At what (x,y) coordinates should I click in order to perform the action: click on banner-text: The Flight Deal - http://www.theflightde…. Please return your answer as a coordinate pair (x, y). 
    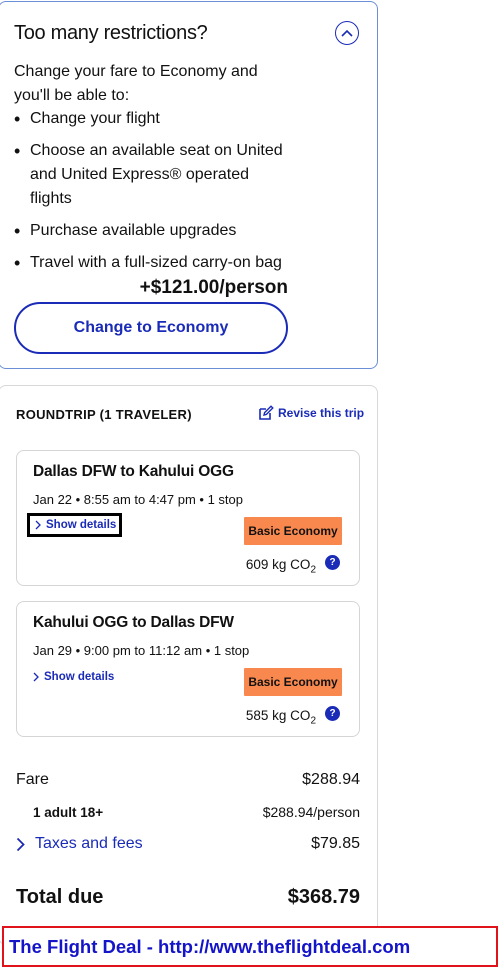
    Looking at the image, I should click on (210, 946).